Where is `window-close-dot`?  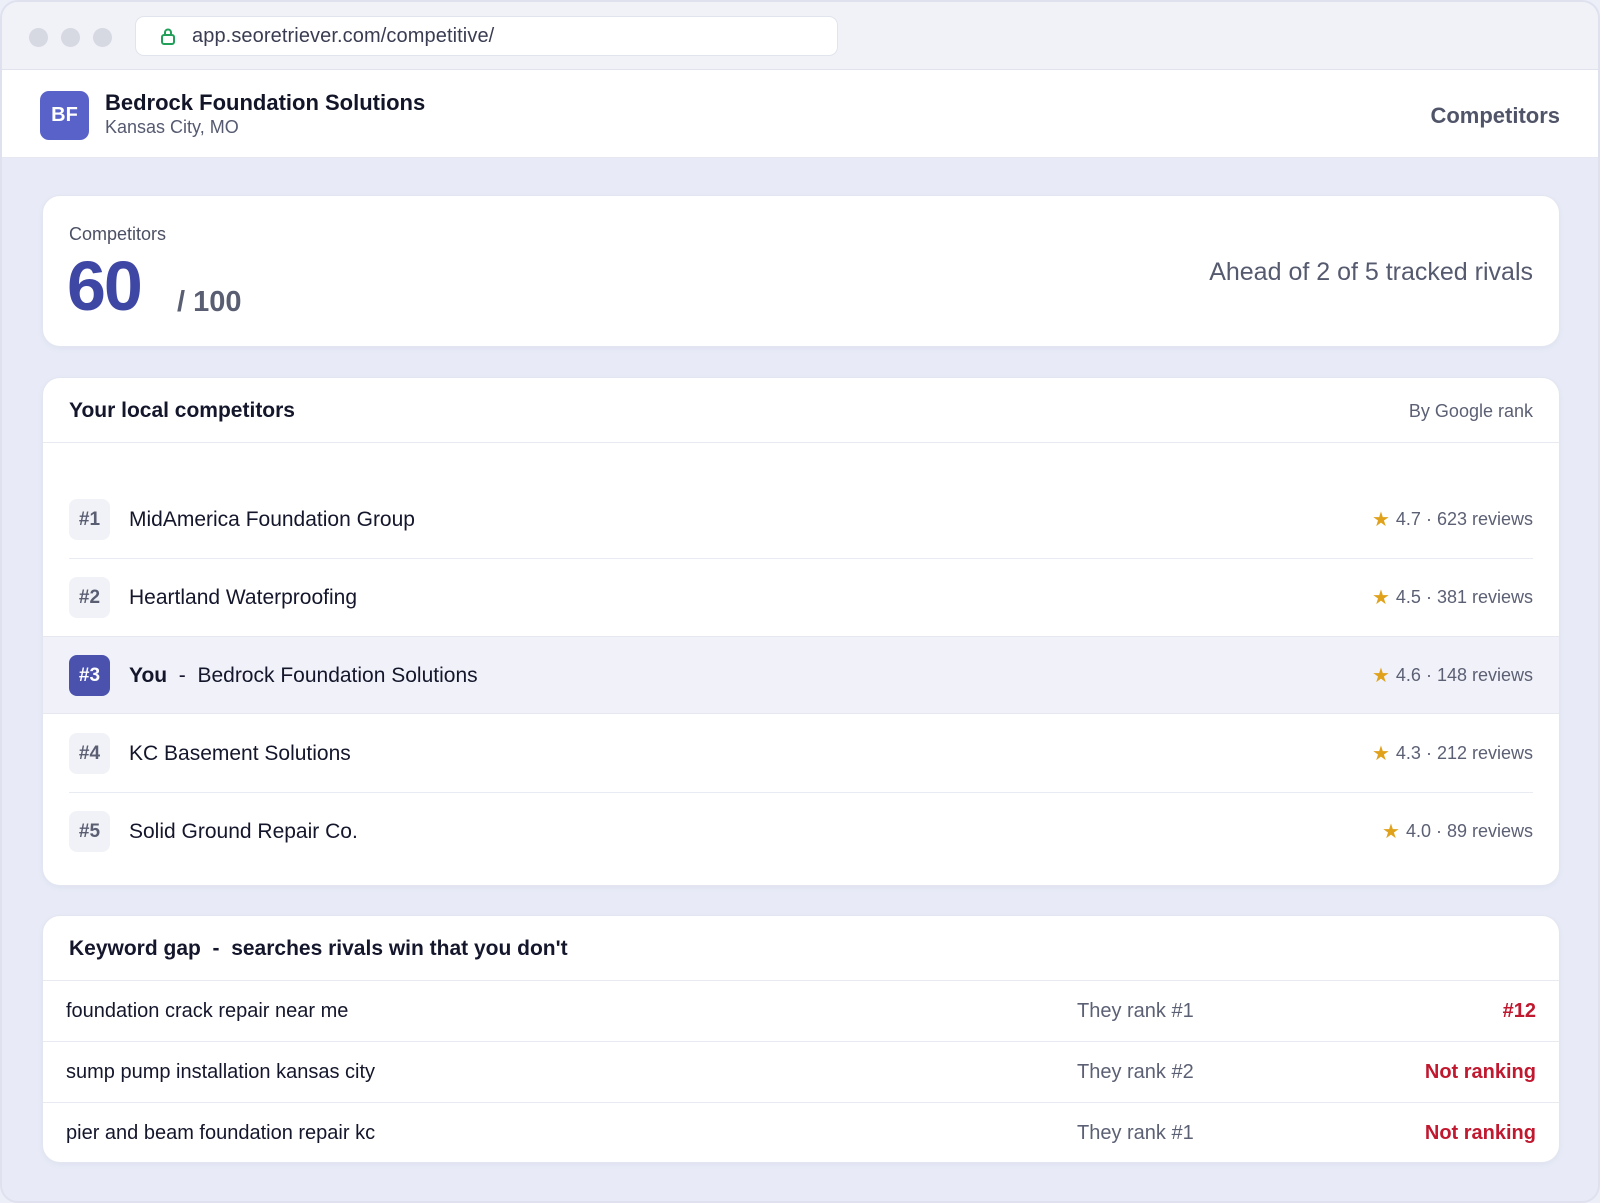
window-close-dot is located at coordinates (38, 37).